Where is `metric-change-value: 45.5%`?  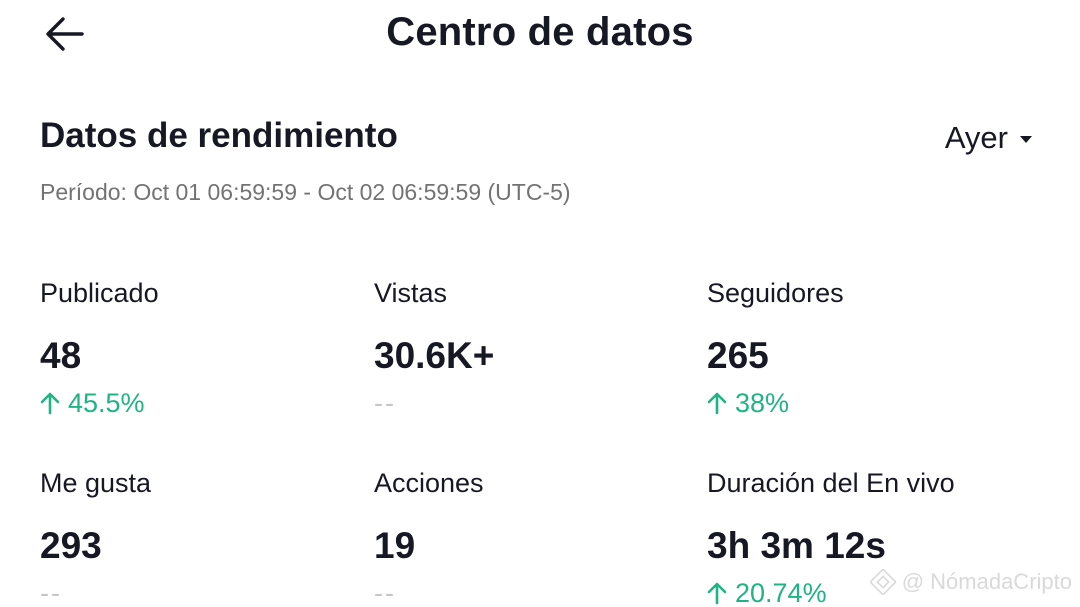 metric-change-value: 45.5% is located at coordinates (106, 403).